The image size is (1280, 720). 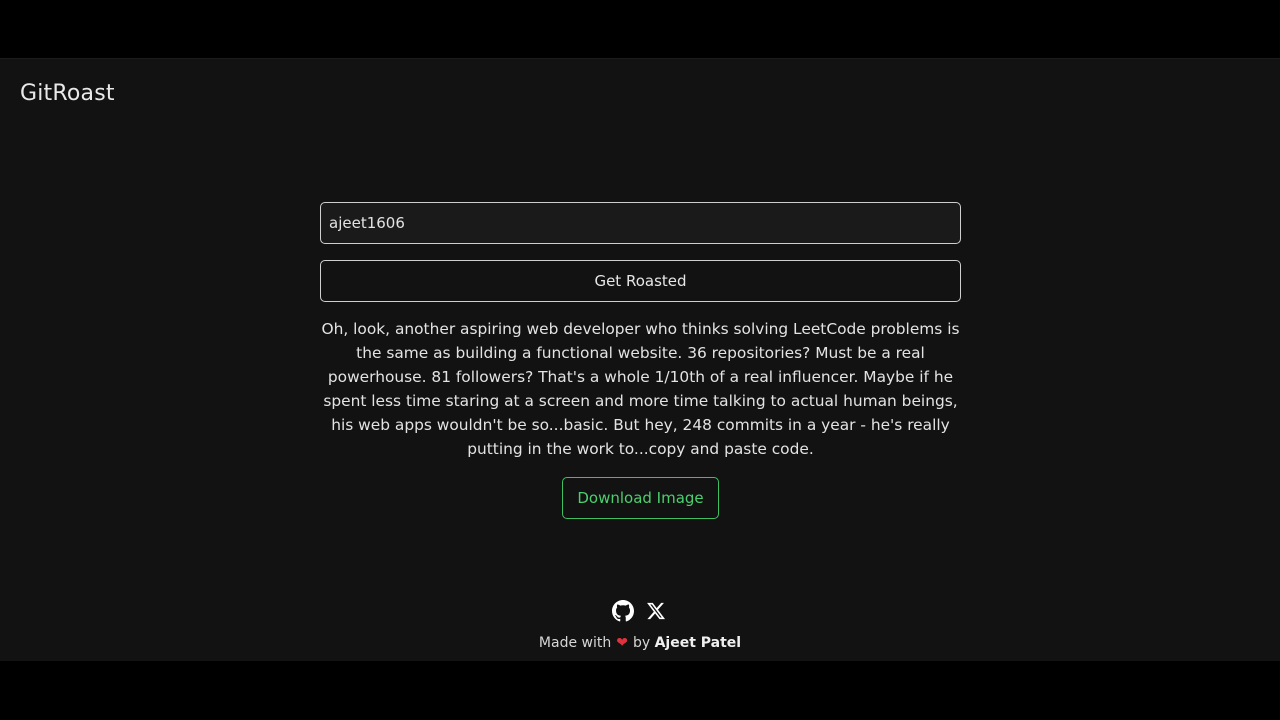 I want to click on made-with-label: Made with, so click(x=575, y=643).